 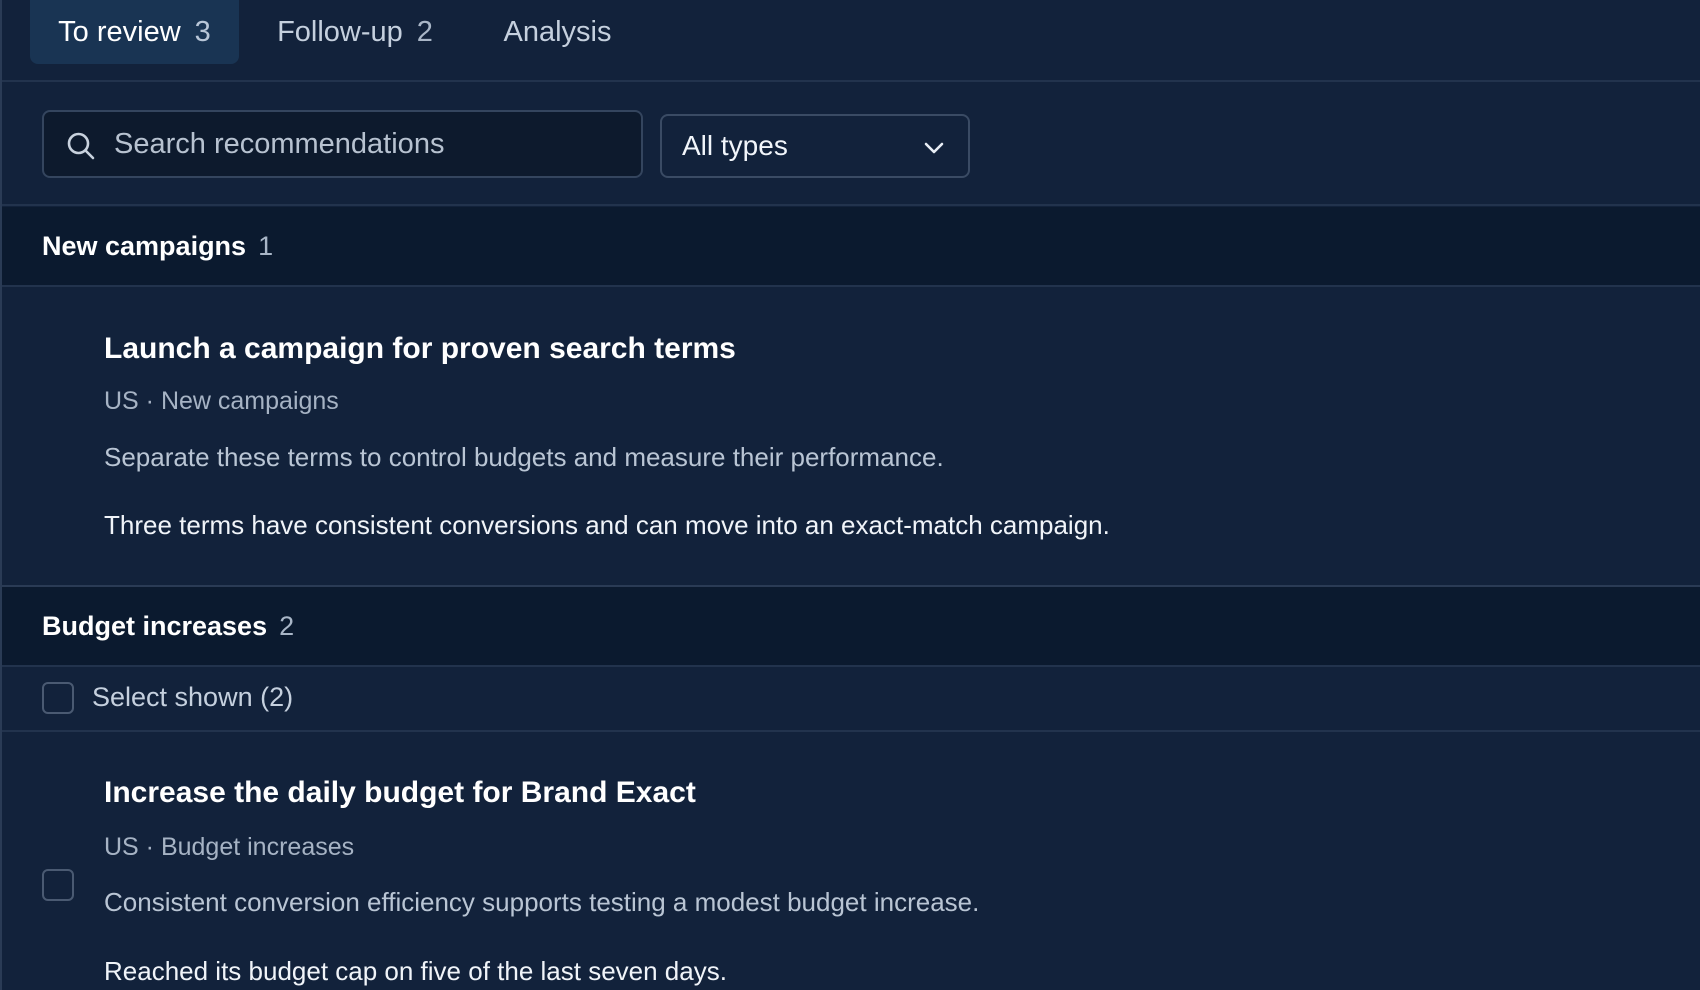 What do you see at coordinates (424, 31) in the screenshot?
I see `tab-count: 2` at bounding box center [424, 31].